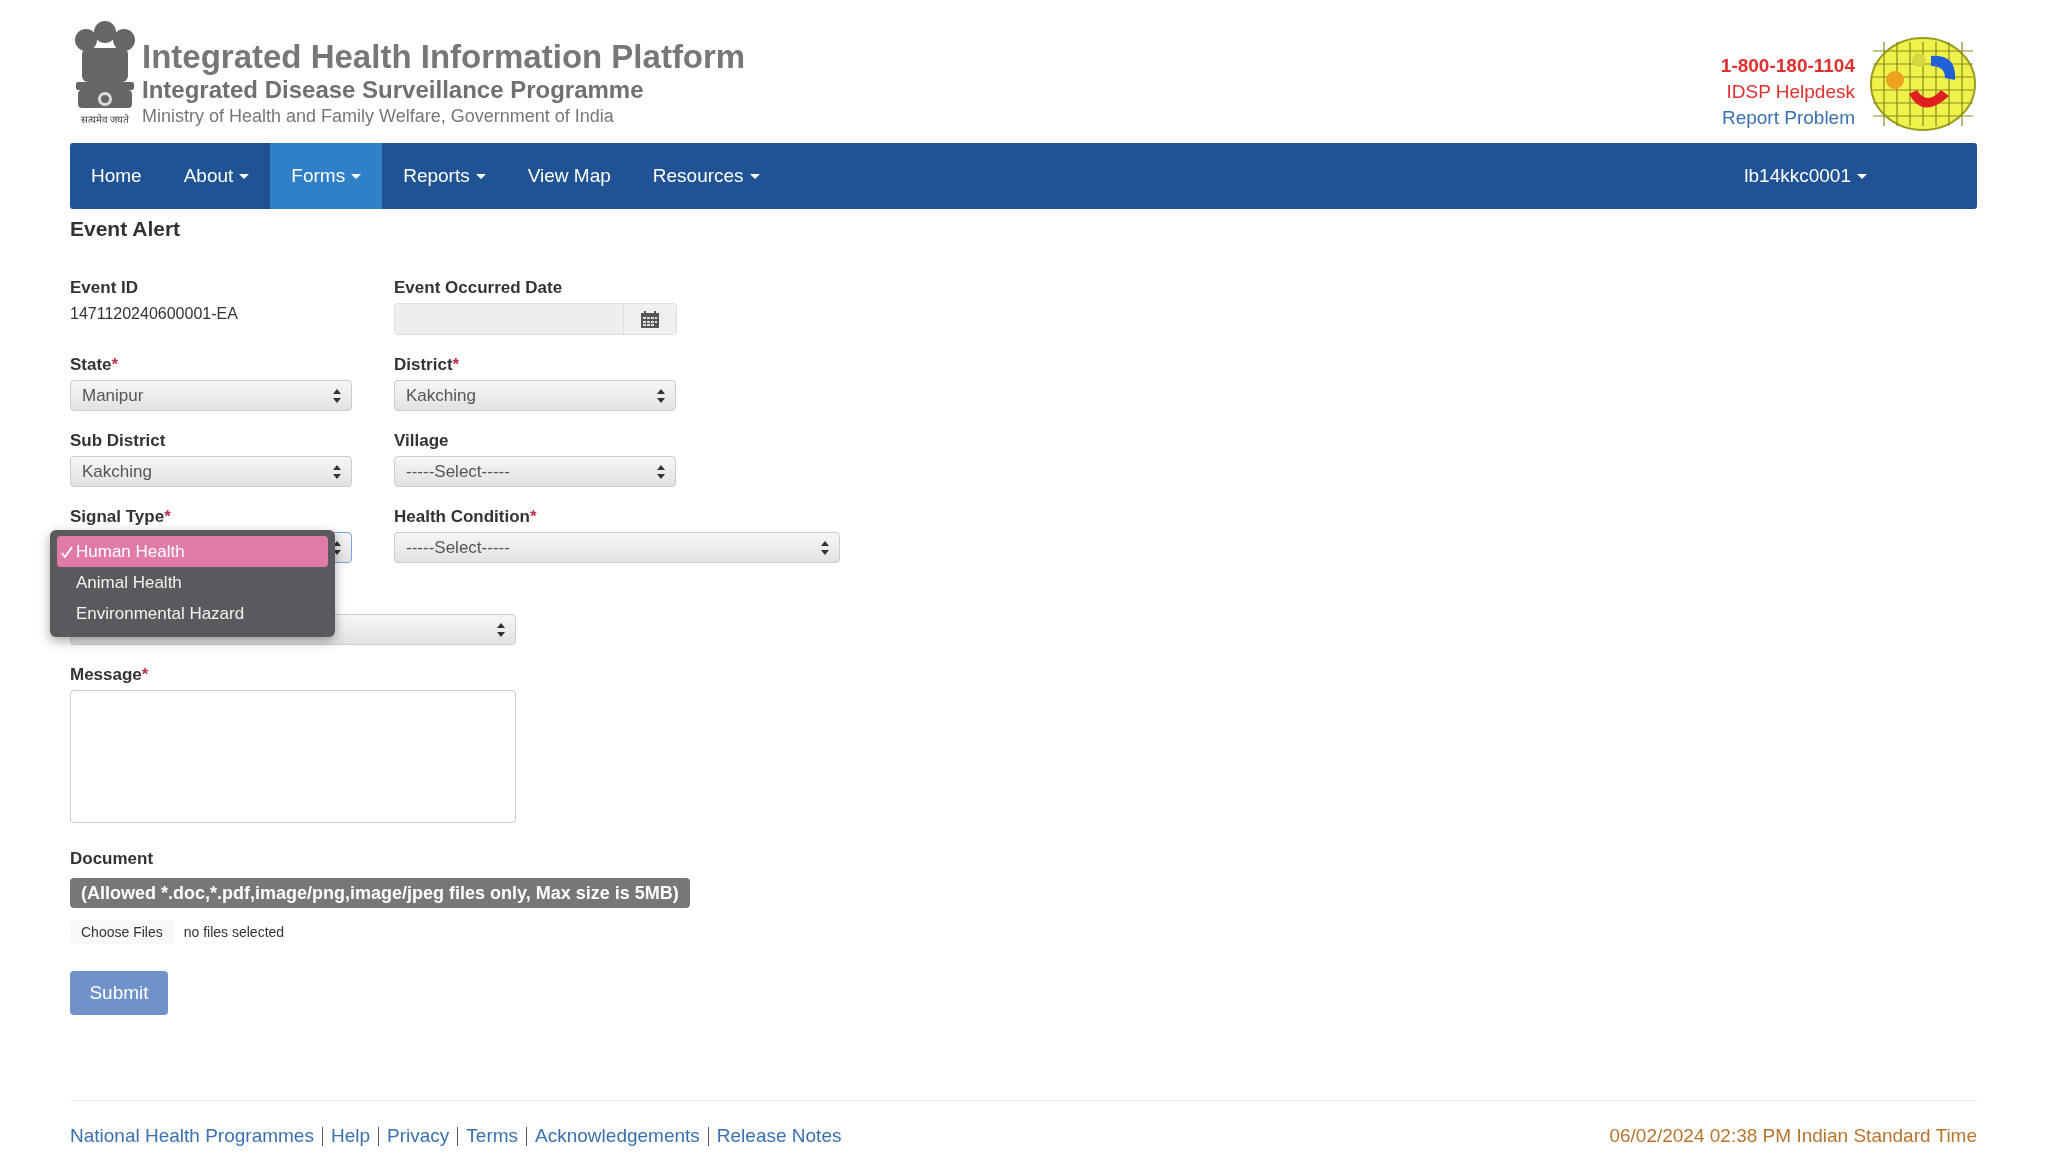 This screenshot has height=1152, width=2048. What do you see at coordinates (427, 365) in the screenshot?
I see `field-label: District*` at bounding box center [427, 365].